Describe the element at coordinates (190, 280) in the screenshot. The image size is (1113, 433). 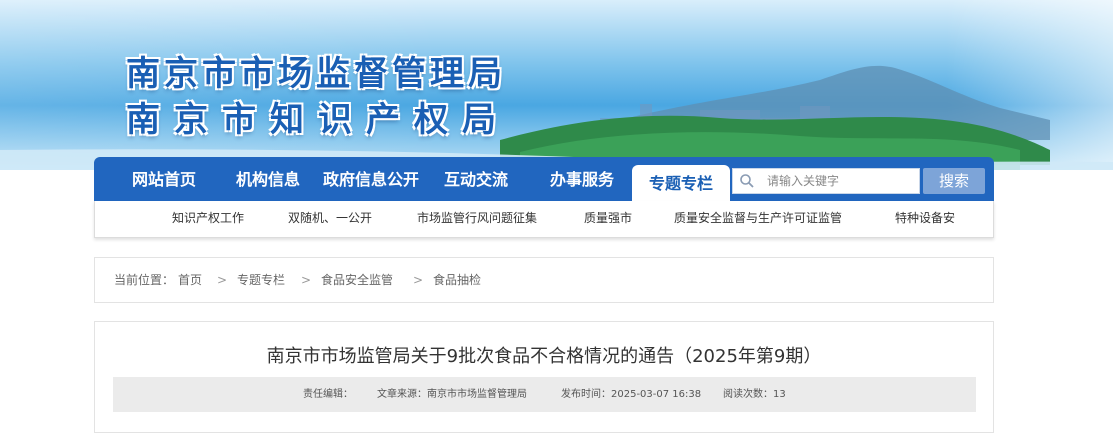
I see `breadcrumb-item-home: 首页` at that location.